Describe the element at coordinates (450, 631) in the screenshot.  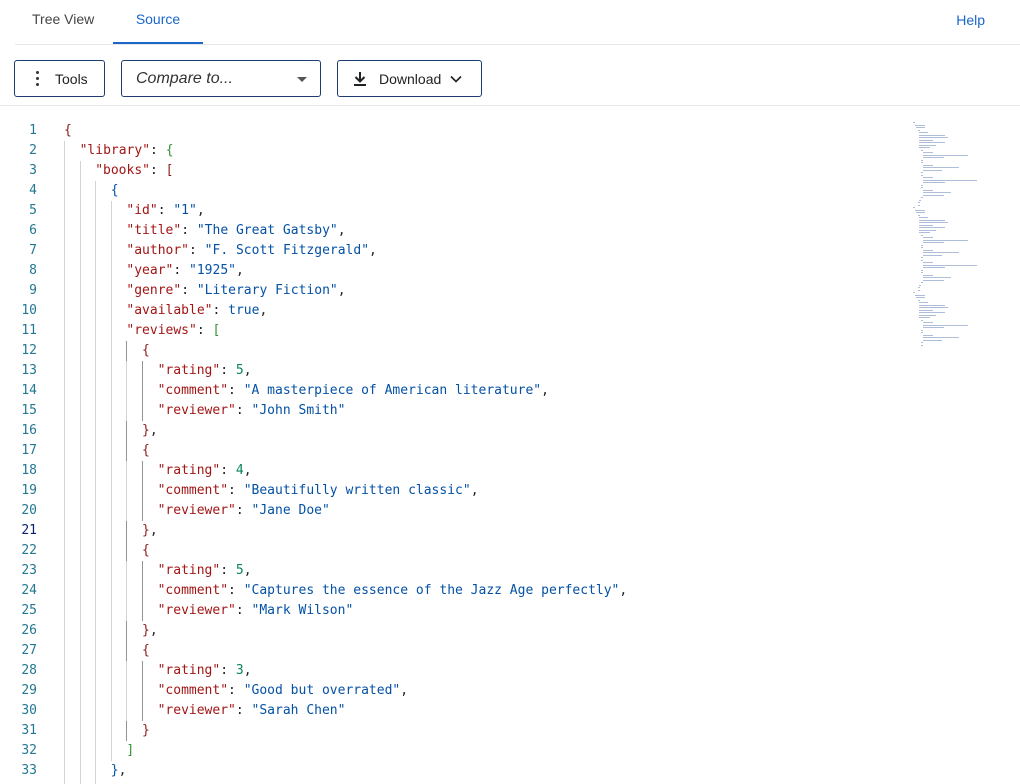
I see `code-line: 26},` at that location.